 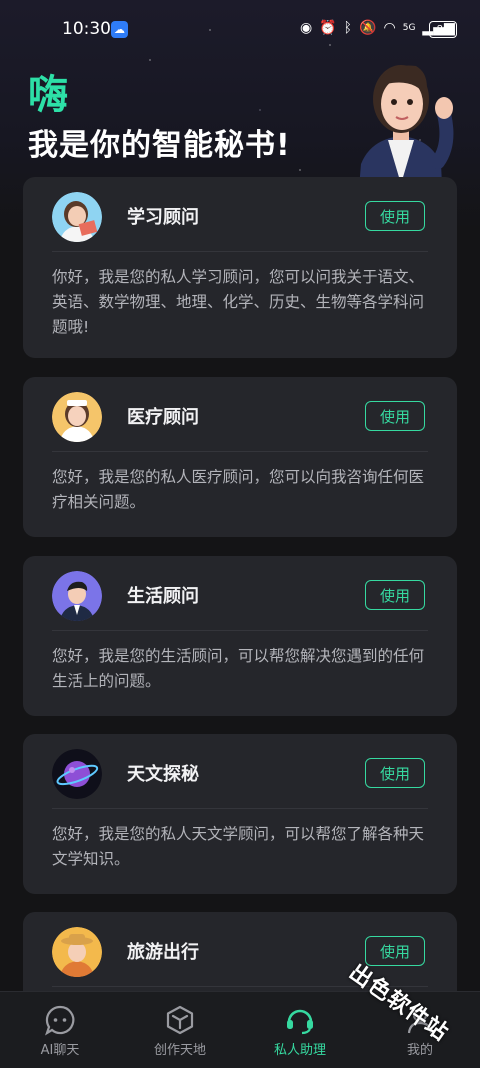 I want to click on assistant-name: 旅游出行, so click(x=163, y=952).